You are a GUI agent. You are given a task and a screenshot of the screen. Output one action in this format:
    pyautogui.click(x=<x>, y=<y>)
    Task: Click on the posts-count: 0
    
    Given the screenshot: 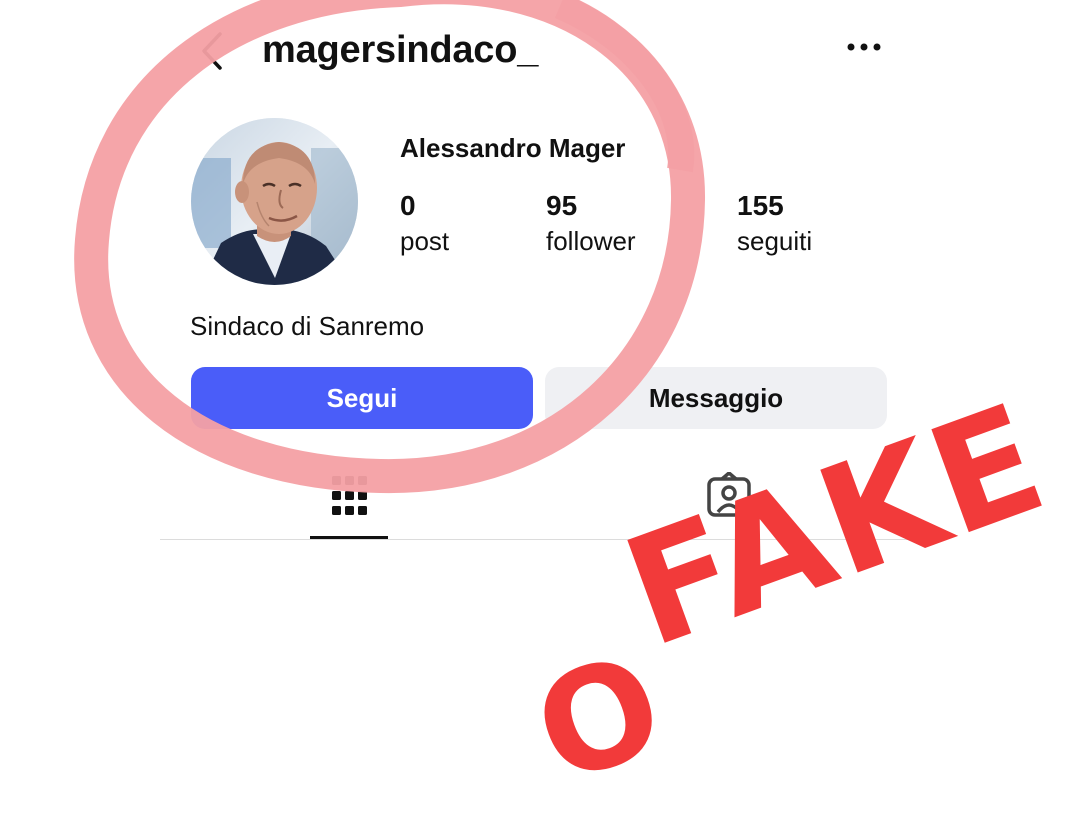 What is the action you would take?
    pyautogui.click(x=408, y=205)
    